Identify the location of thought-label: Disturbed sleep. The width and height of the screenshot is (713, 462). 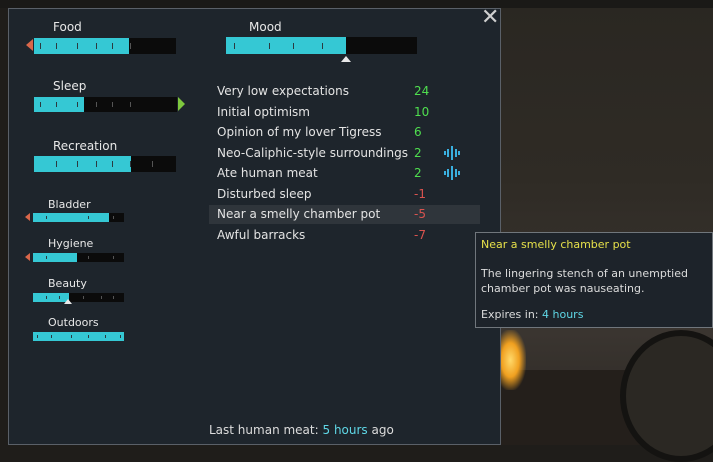
(264, 193).